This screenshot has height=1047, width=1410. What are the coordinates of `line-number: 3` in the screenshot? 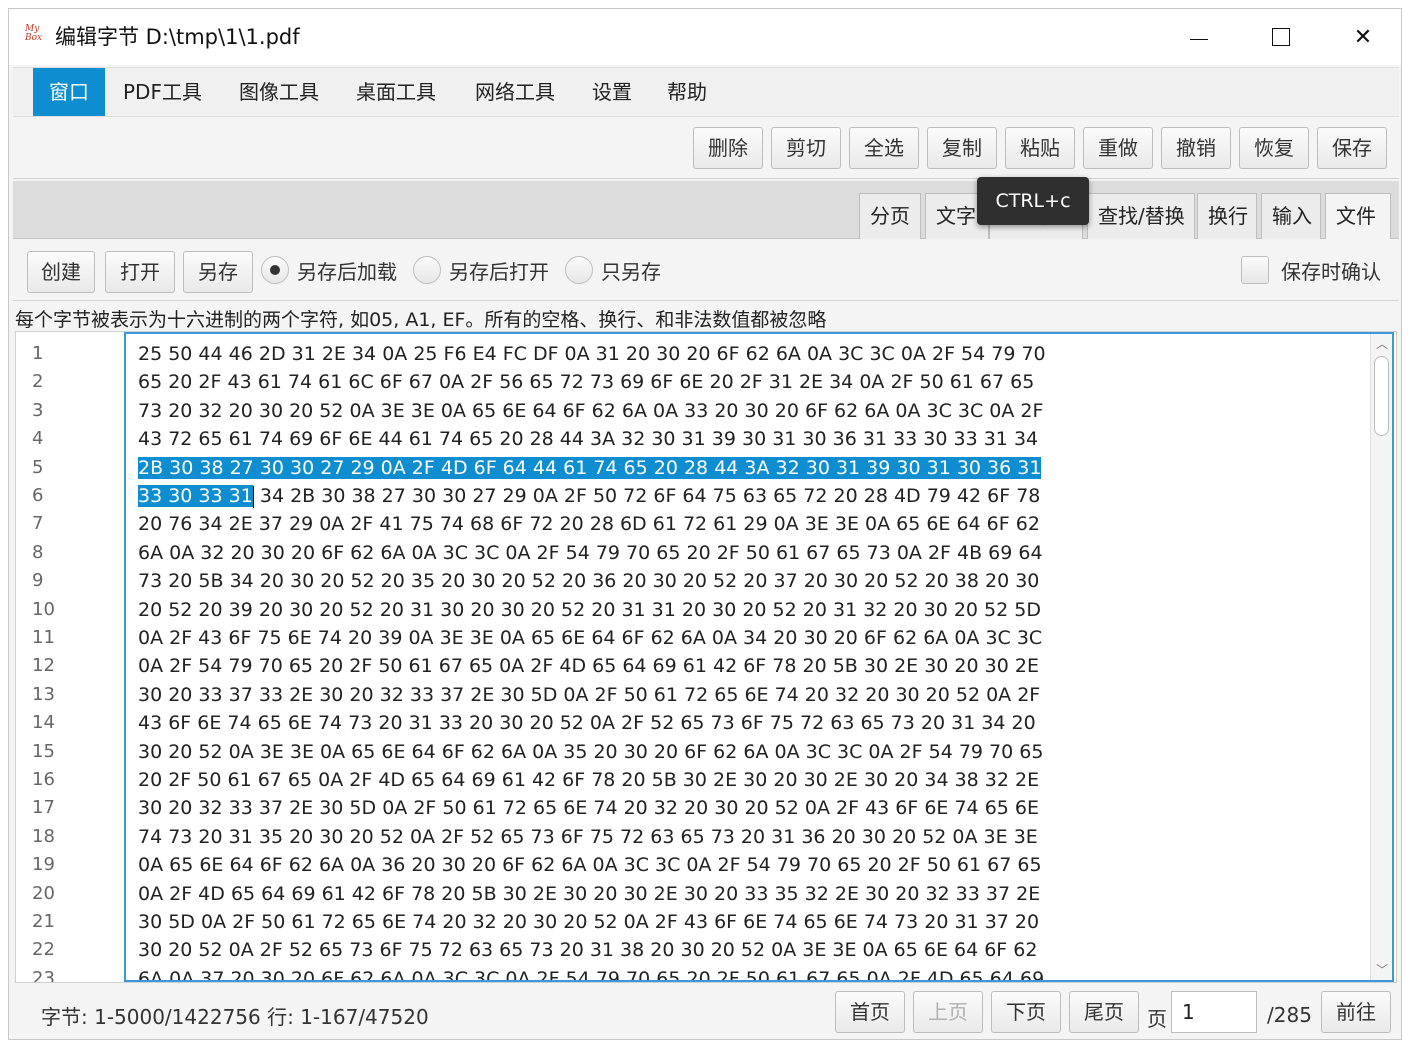 It's located at (38, 410).